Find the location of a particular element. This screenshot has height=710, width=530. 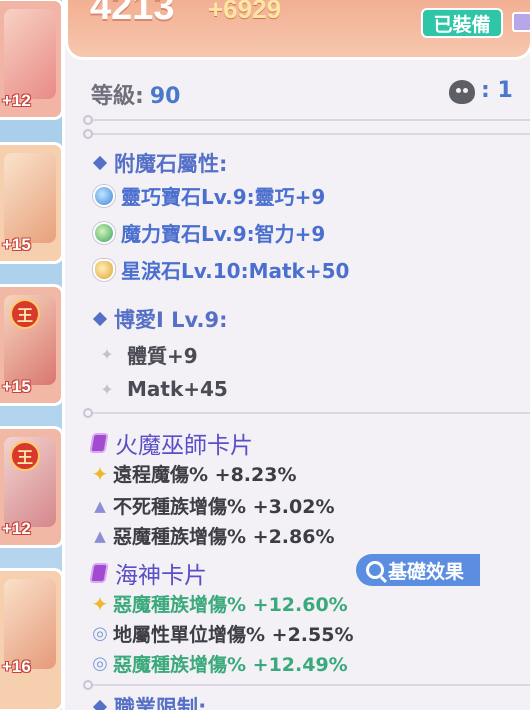

basic-effect-button: 基礎效果 is located at coordinates (418, 570).